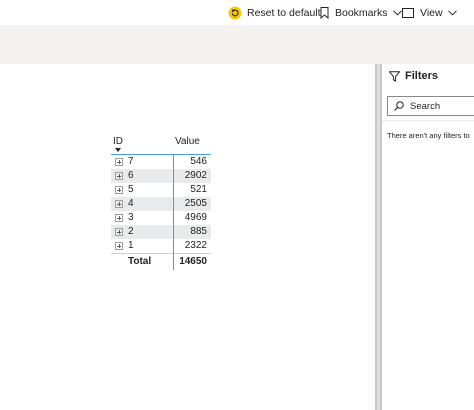 This screenshot has height=410, width=474. Describe the element at coordinates (198, 189) in the screenshot. I see `row-value: 521` at that location.